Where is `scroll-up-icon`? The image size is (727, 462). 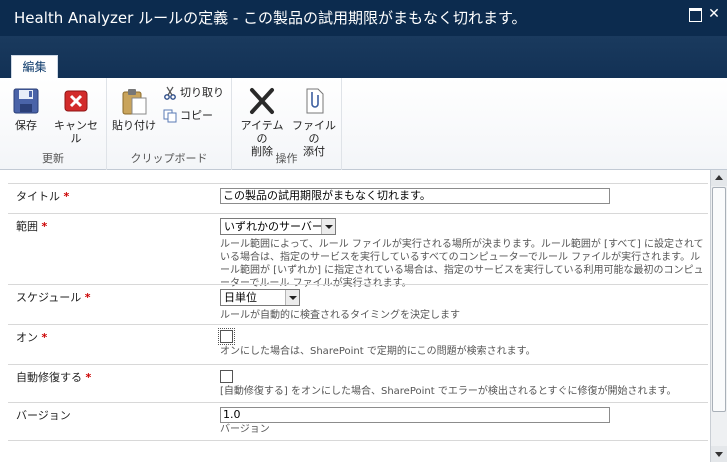
scroll-up-icon is located at coordinates (719, 178).